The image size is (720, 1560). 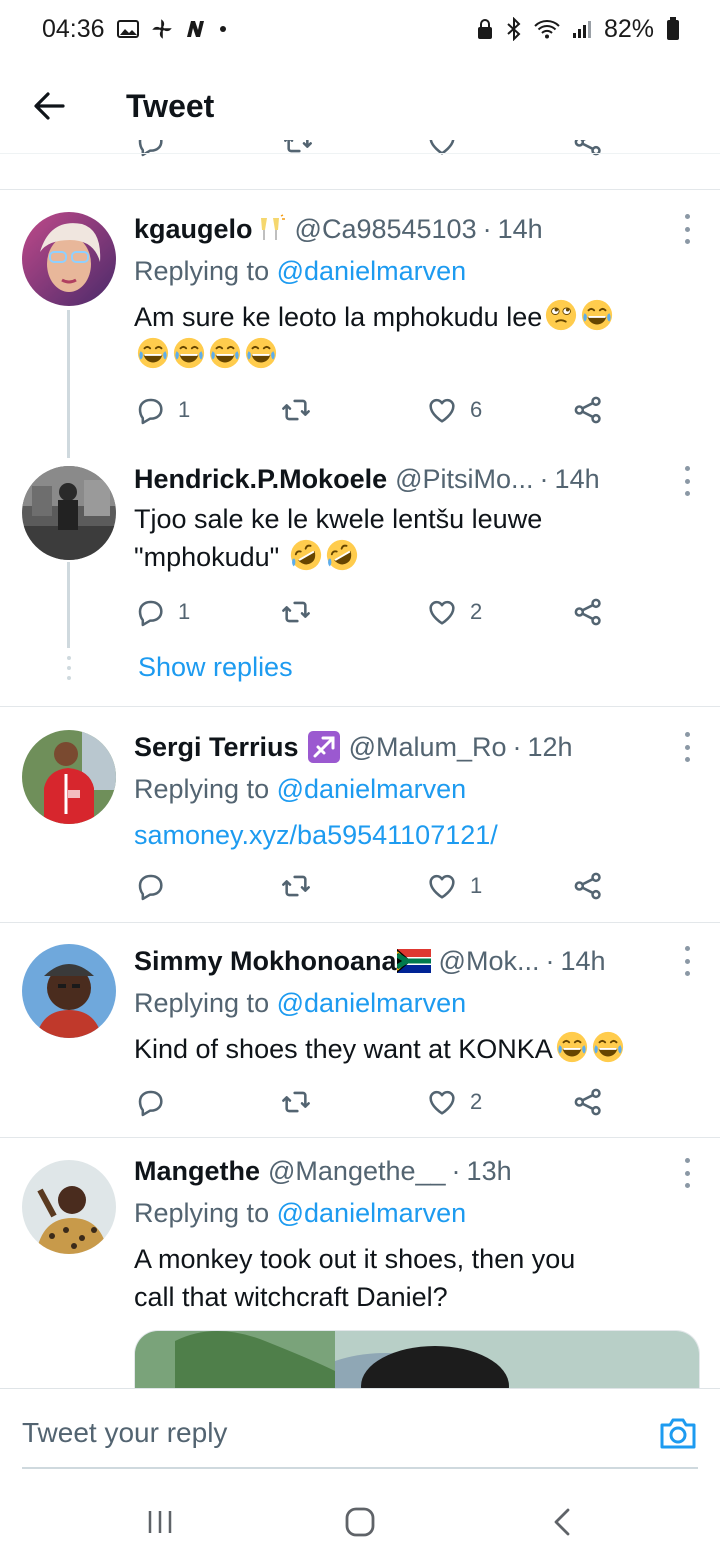 I want to click on previous-tweet-actions, so click(x=360, y=154).